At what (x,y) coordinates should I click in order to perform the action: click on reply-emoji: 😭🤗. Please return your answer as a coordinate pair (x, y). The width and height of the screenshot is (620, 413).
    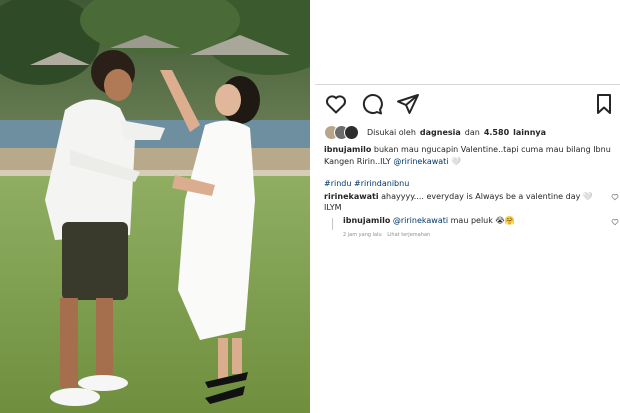
    Looking at the image, I should click on (505, 220).